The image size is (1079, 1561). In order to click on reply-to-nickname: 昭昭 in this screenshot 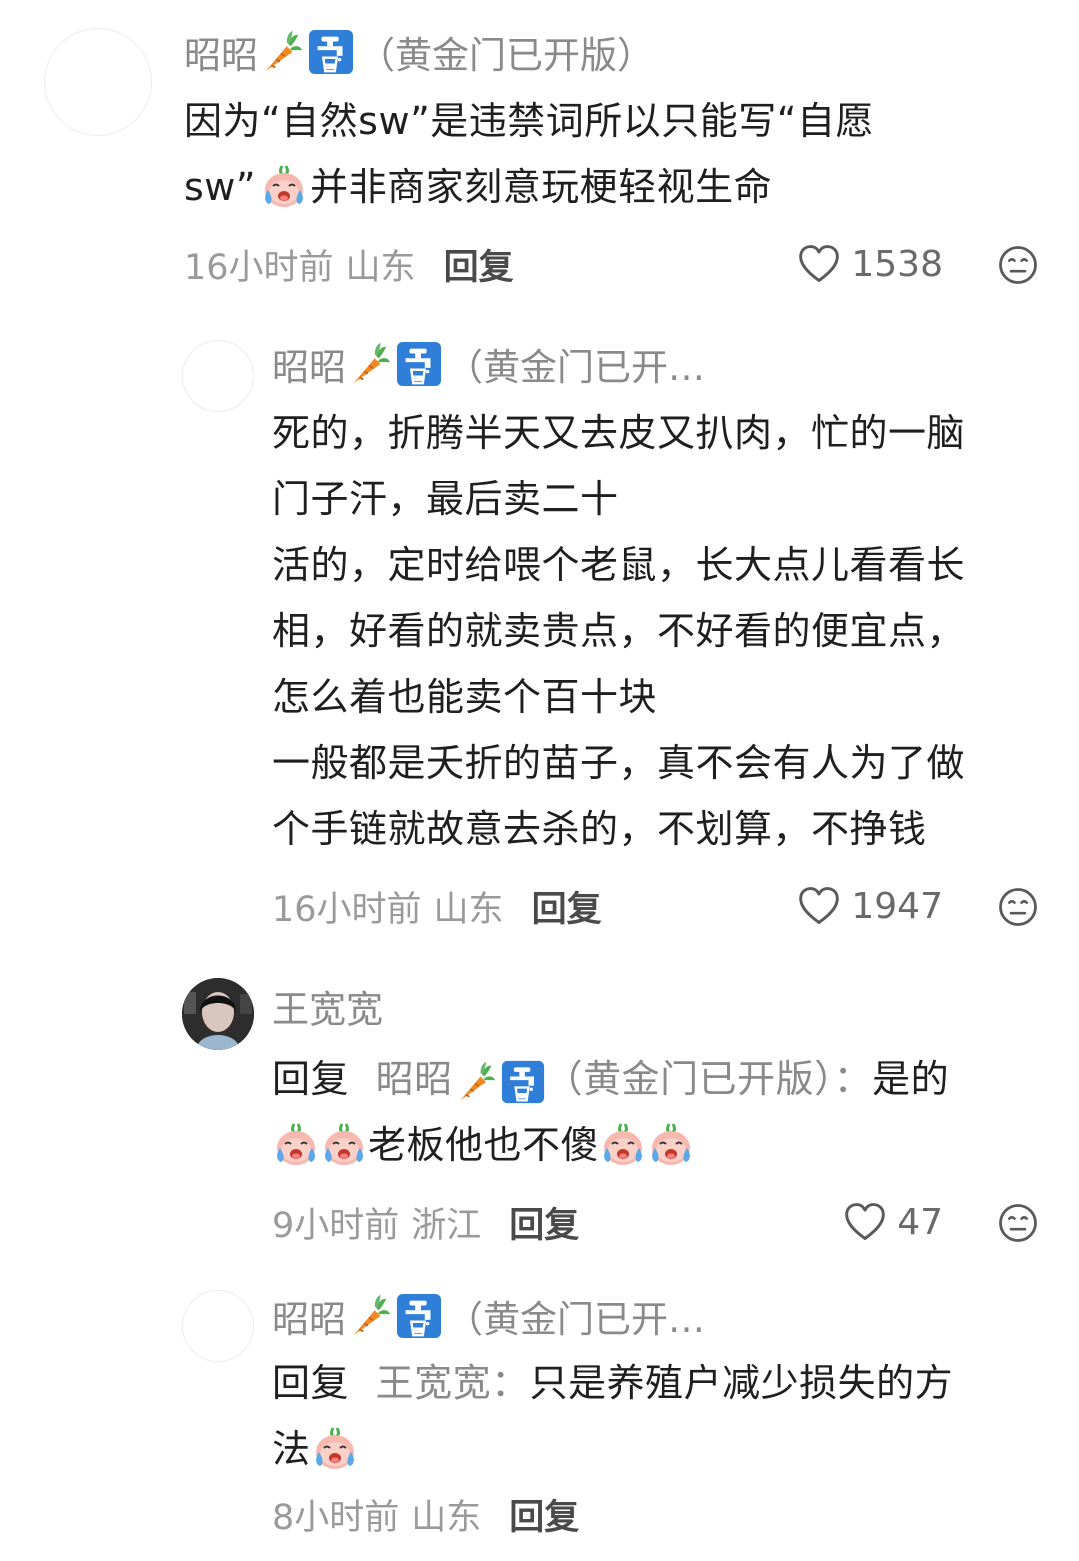, I will do `click(414, 1079)`.